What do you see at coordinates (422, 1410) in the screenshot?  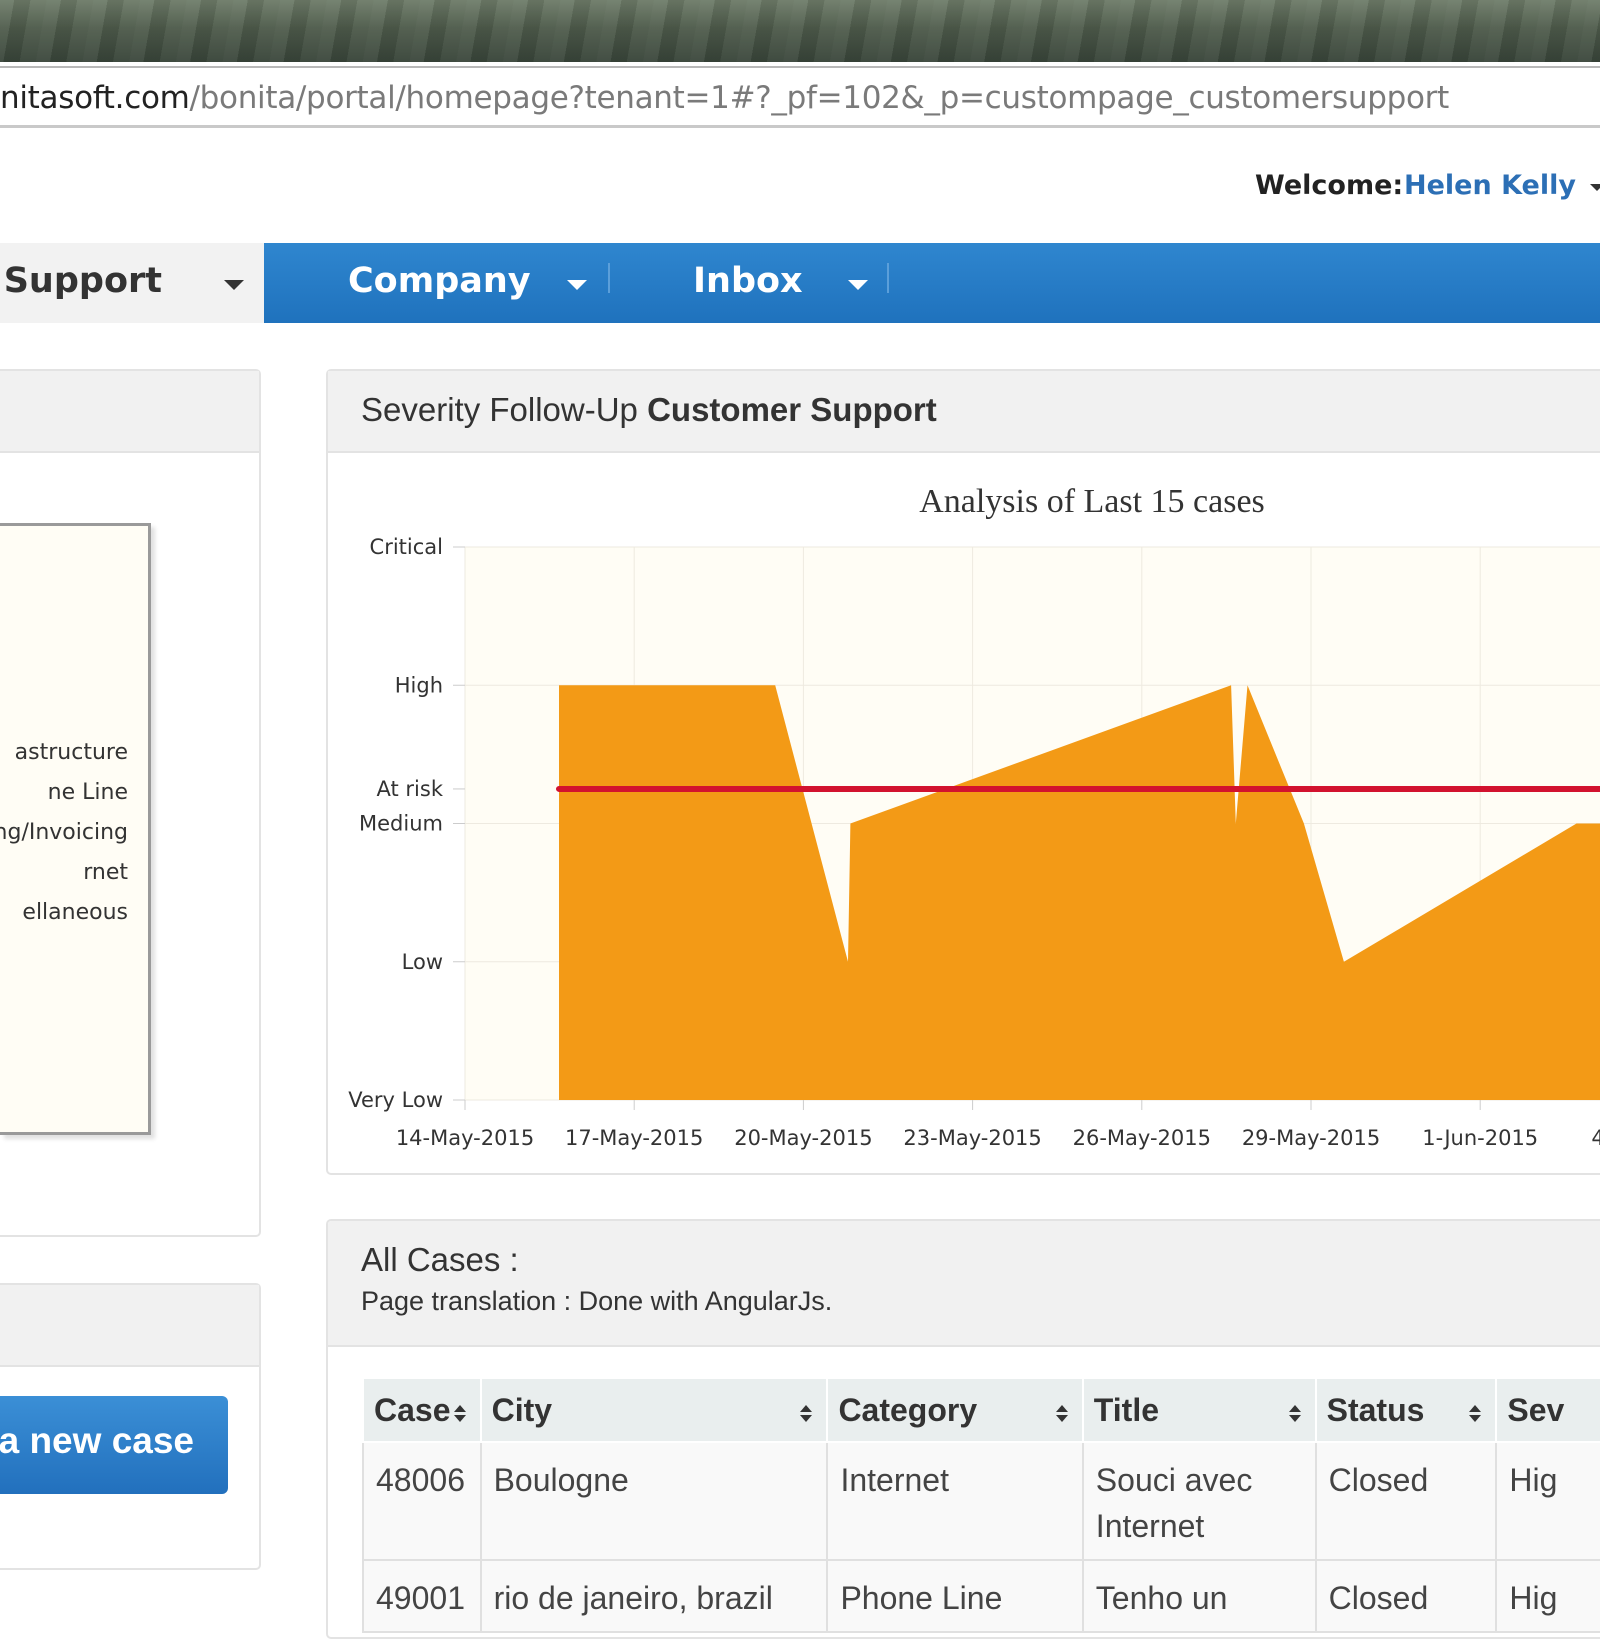 I see `column-header-case: Case` at bounding box center [422, 1410].